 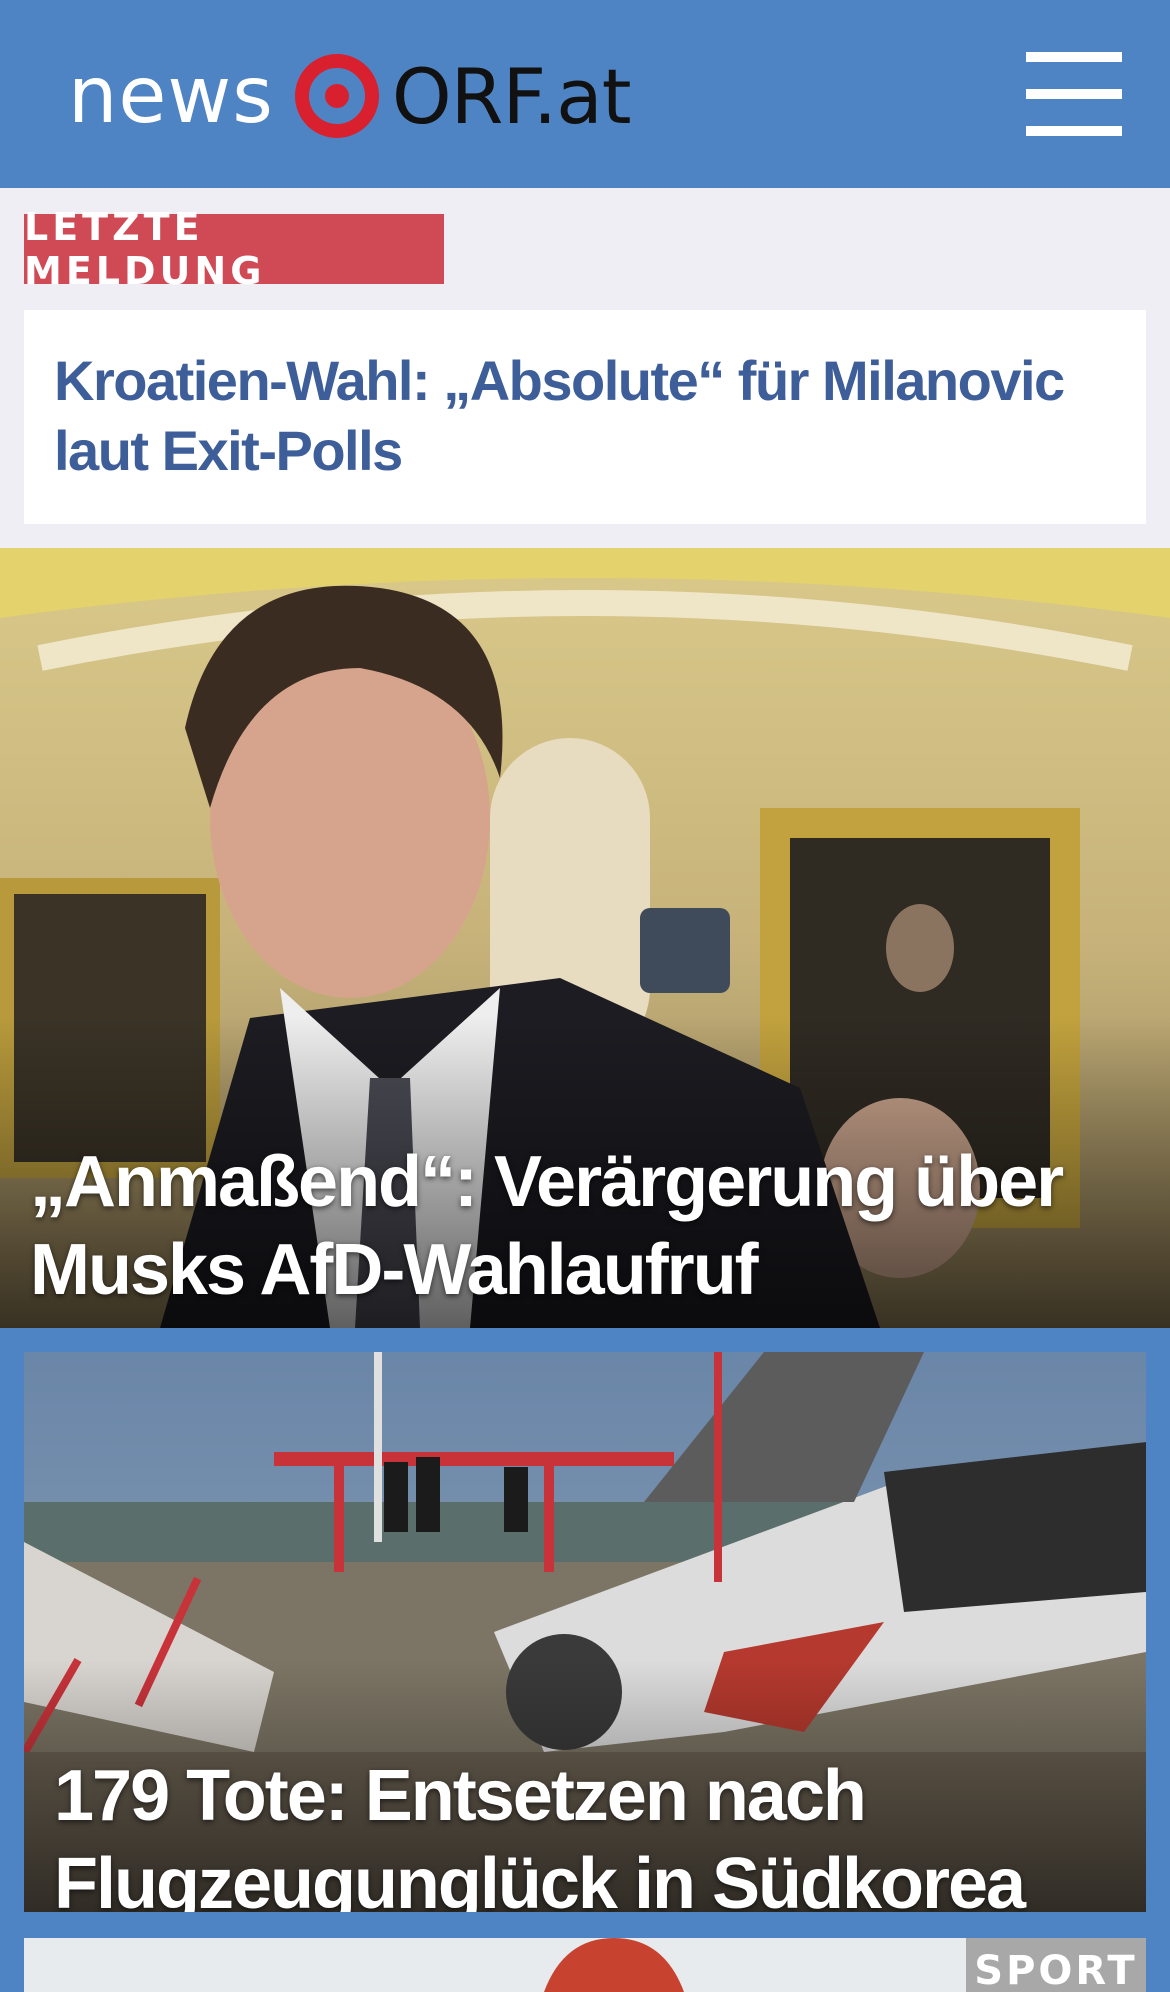 I want to click on top-bar: news ORF.at, so click(x=585, y=94).